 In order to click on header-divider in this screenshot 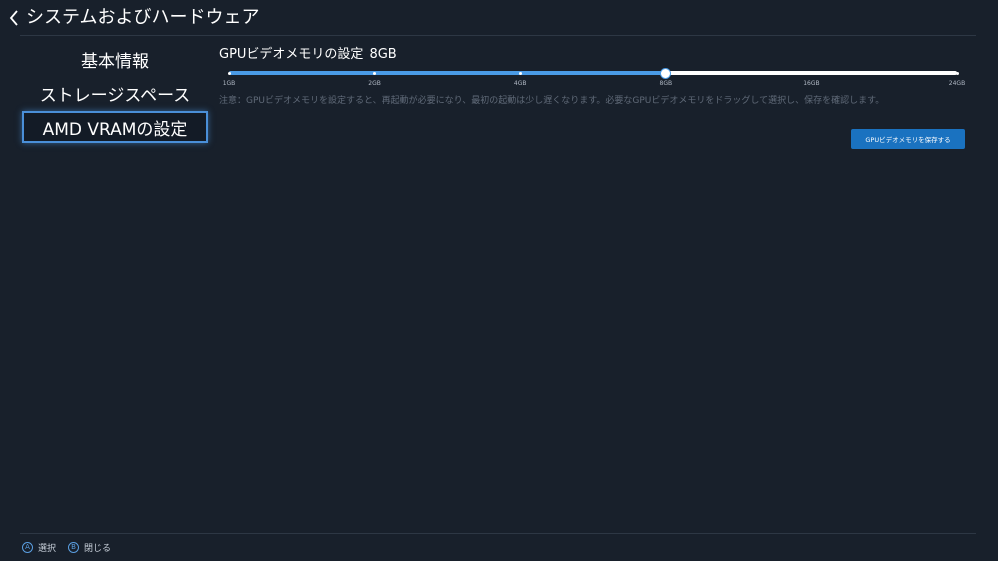, I will do `click(498, 35)`.